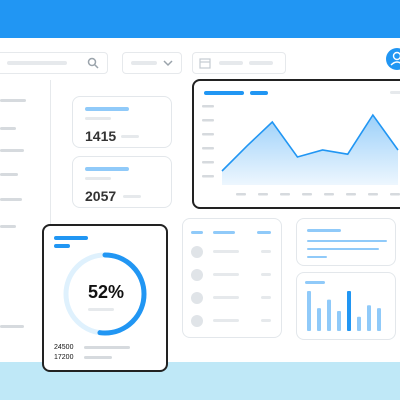 The height and width of the screenshot is (400, 400). I want to click on stat-card-1-trend-line, so click(130, 136).